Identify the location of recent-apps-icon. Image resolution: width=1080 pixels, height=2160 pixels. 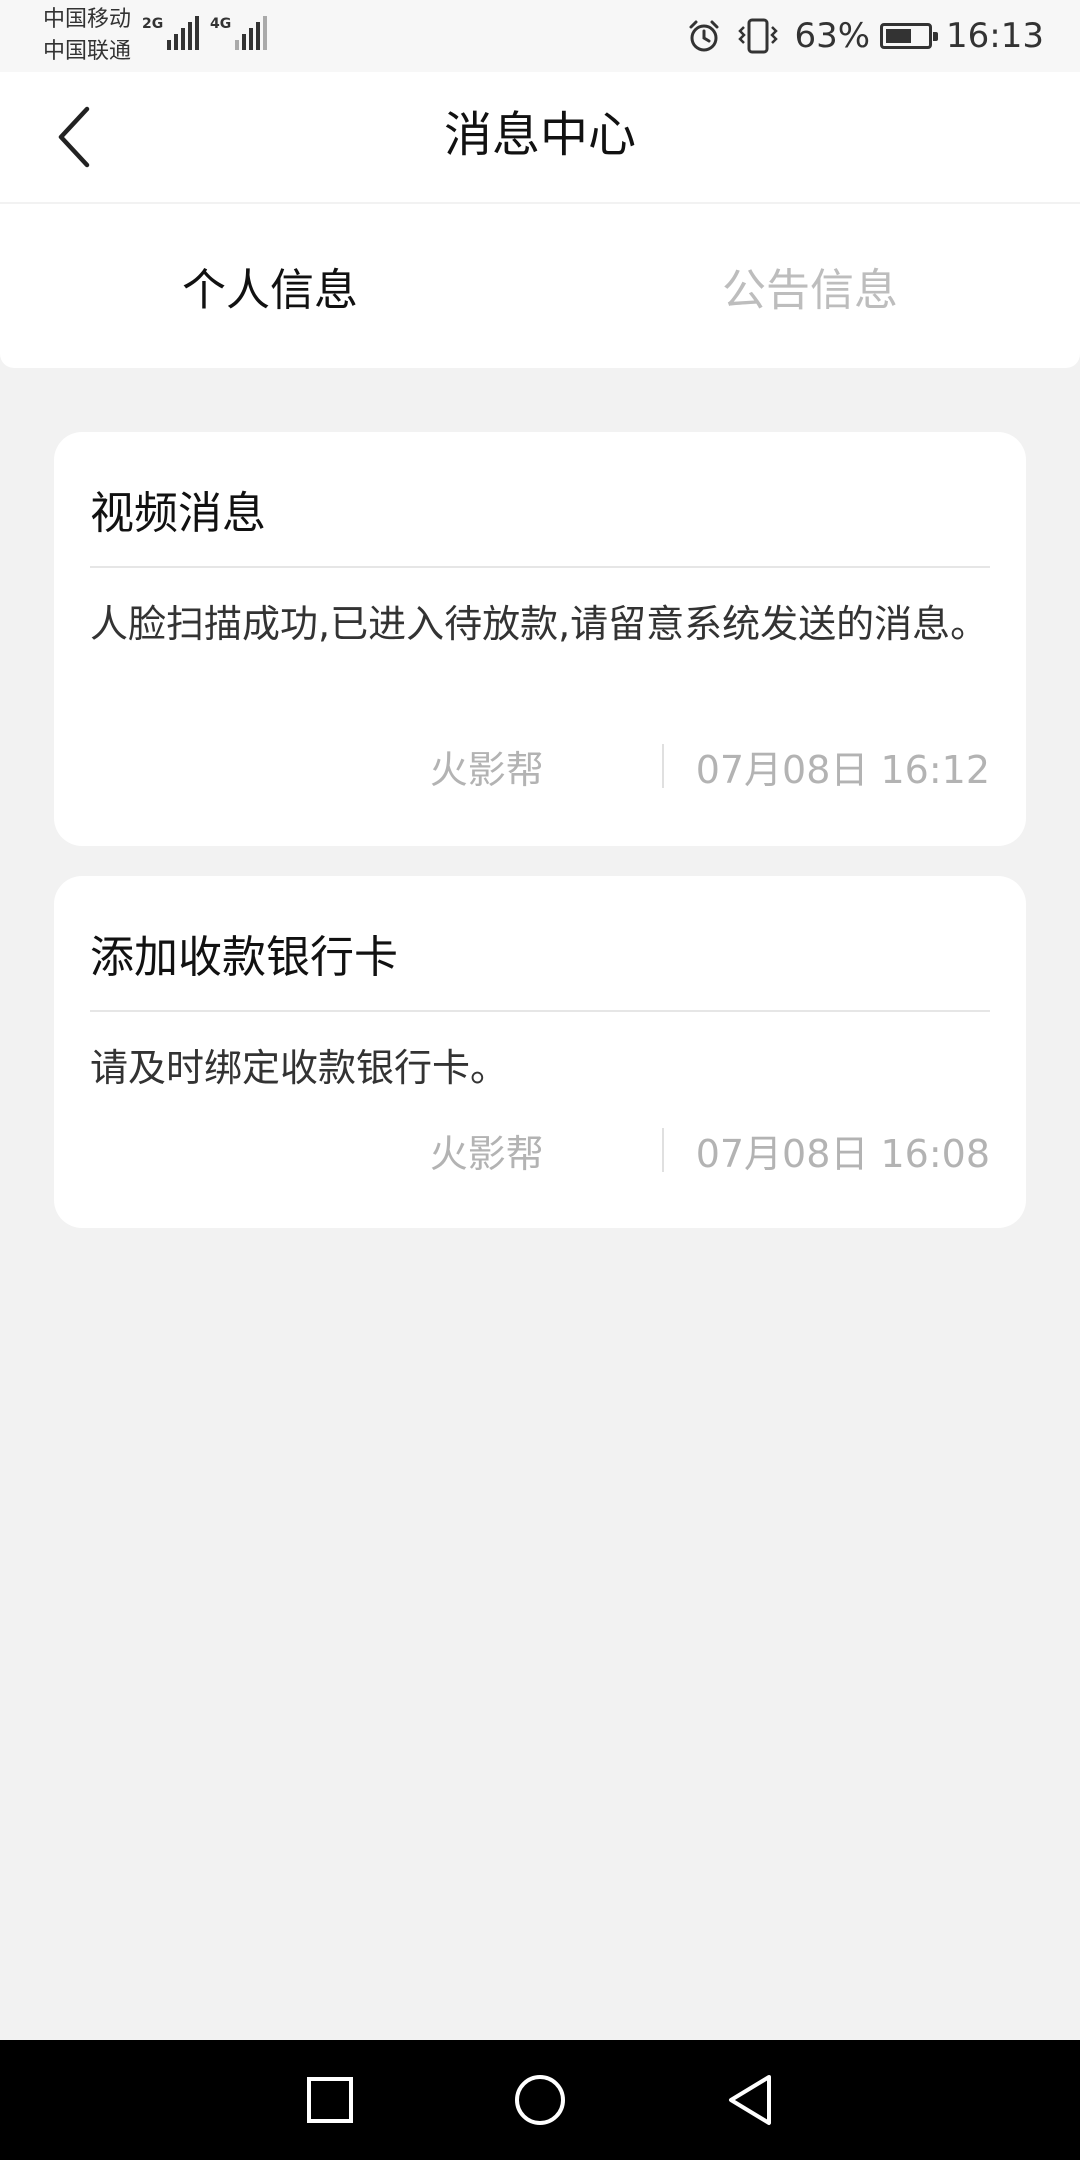
(330, 2100).